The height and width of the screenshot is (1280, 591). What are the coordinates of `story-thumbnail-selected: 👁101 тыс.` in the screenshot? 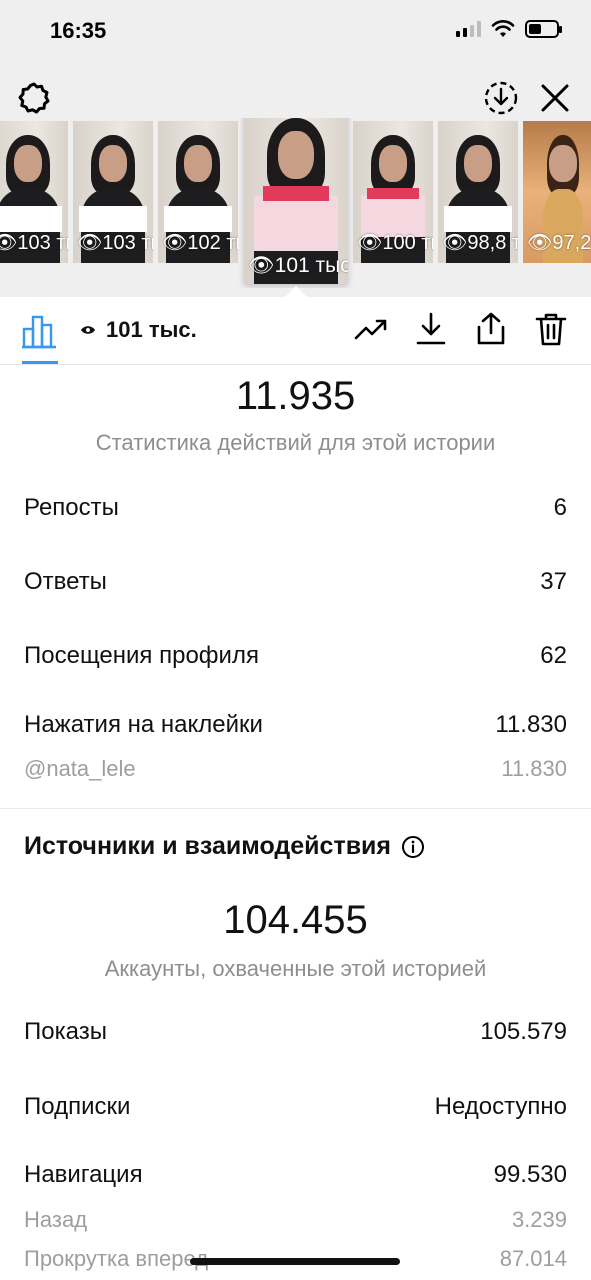 It's located at (296, 201).